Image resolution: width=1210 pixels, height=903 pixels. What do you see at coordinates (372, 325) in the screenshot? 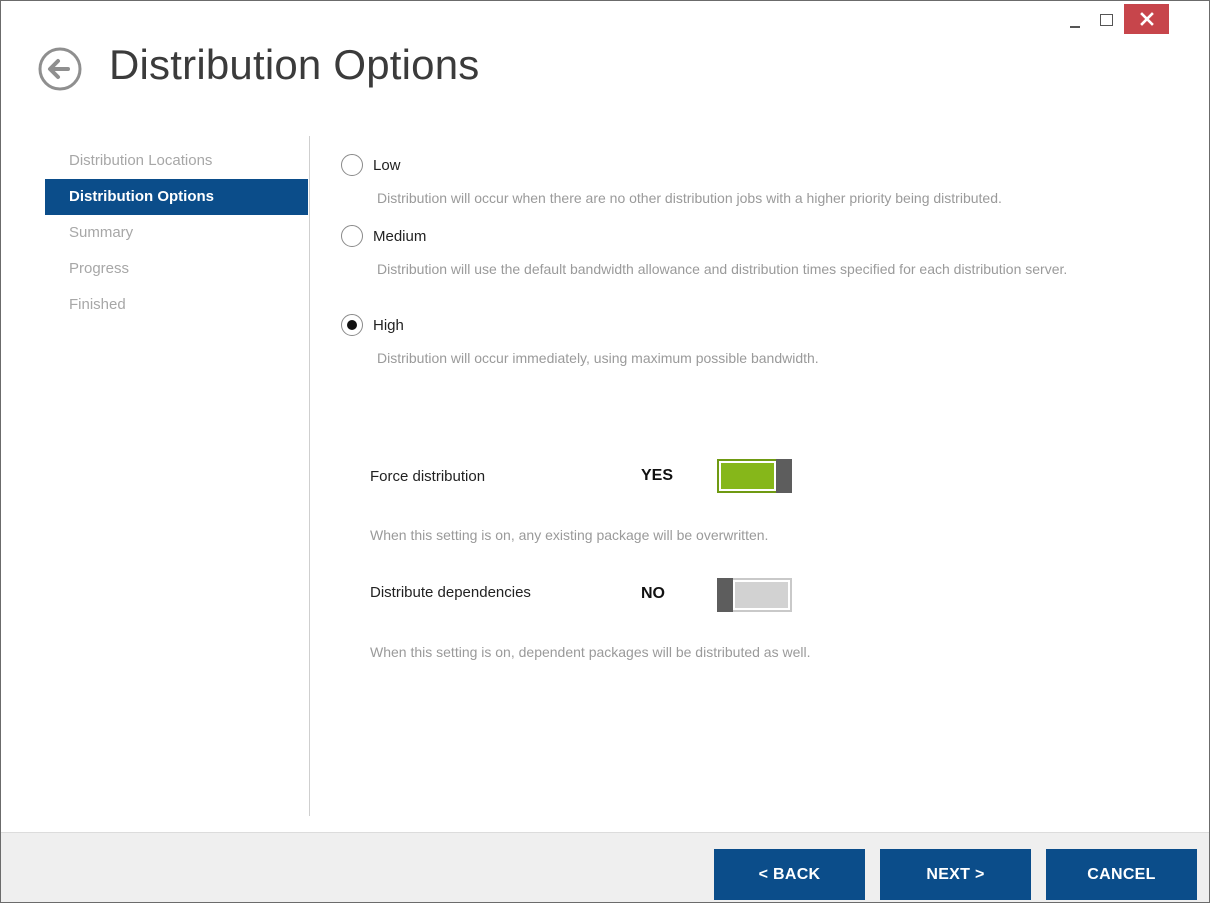
I see `priority-high-radio: High` at bounding box center [372, 325].